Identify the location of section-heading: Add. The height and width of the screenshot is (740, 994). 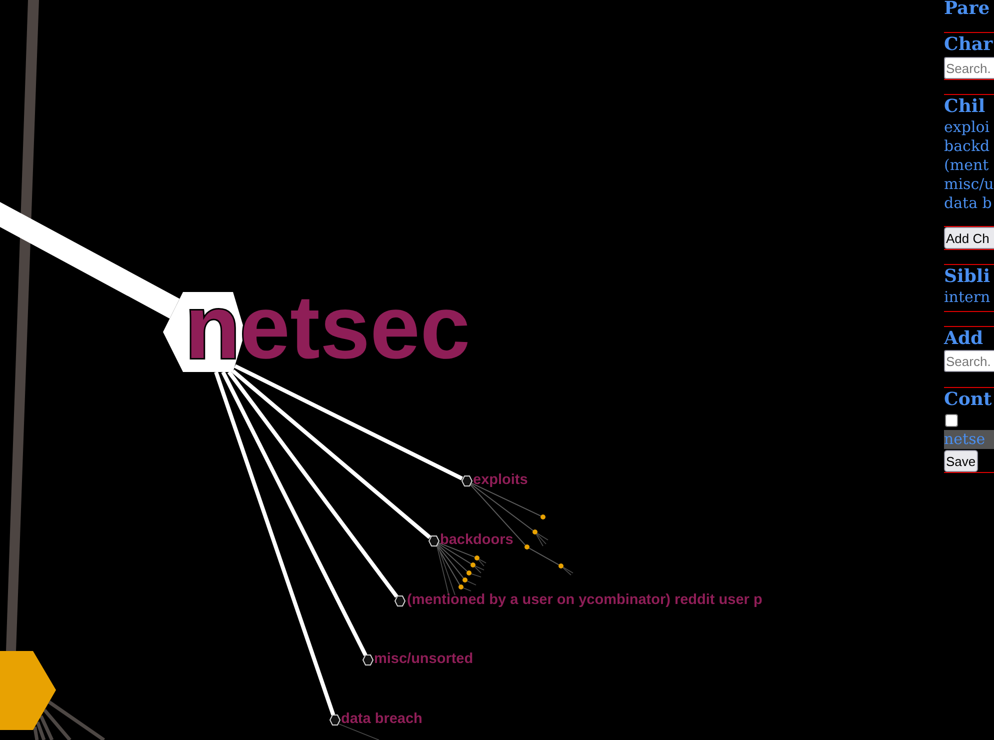
(964, 338).